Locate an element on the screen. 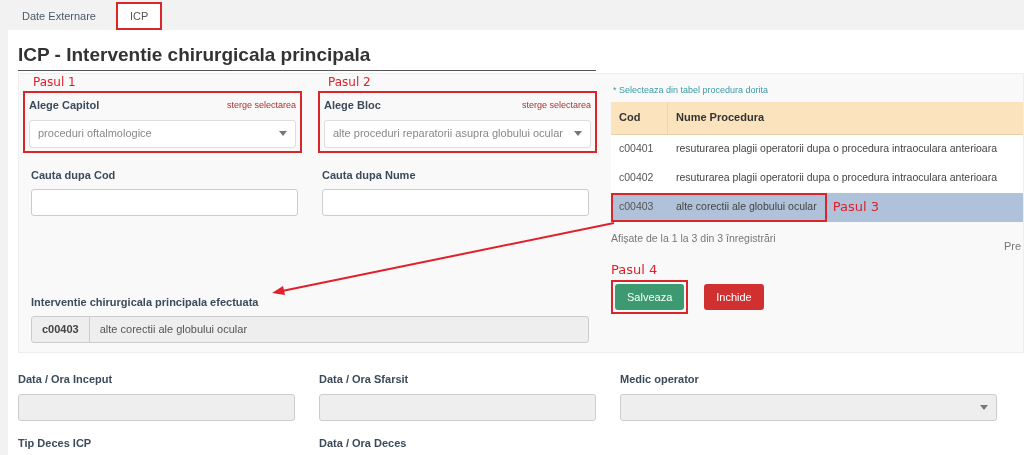  table-hint: * Selecteaza din tabel procedura dorita is located at coordinates (691, 90).